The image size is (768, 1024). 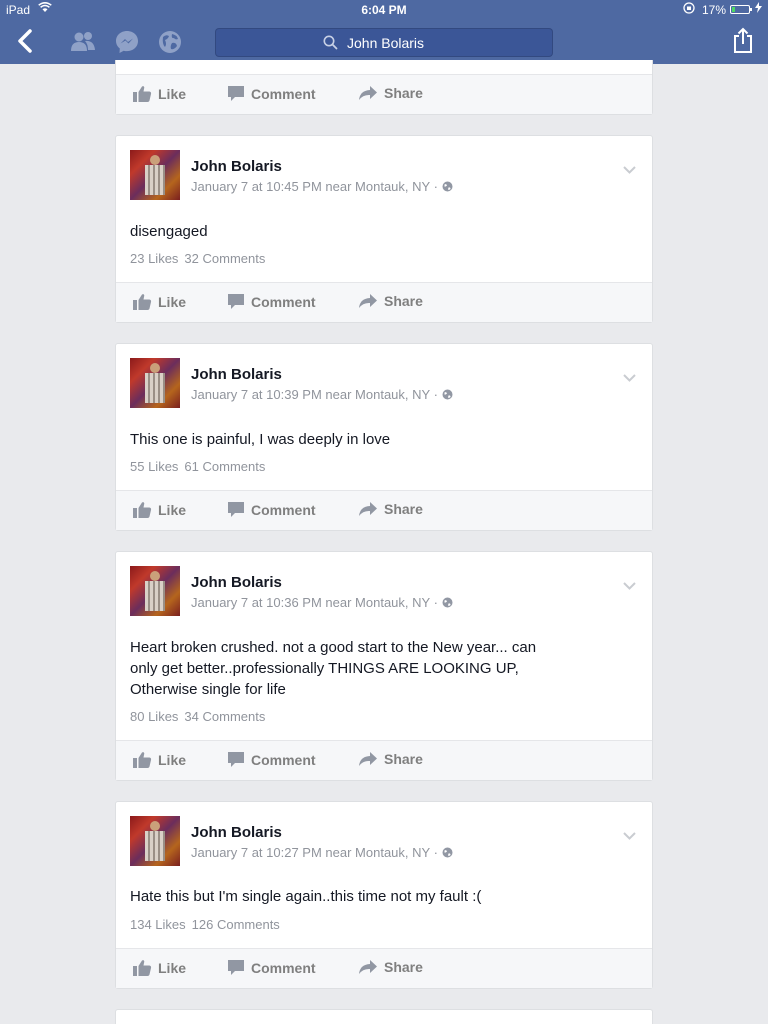 I want to click on comments-count: 34 Comments, so click(x=224, y=716).